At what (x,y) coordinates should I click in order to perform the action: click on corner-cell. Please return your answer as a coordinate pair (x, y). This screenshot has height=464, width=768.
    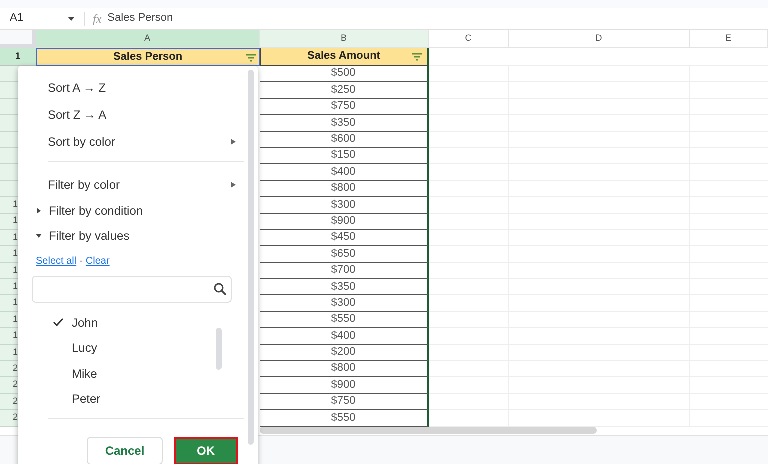
    Looking at the image, I should click on (18, 39).